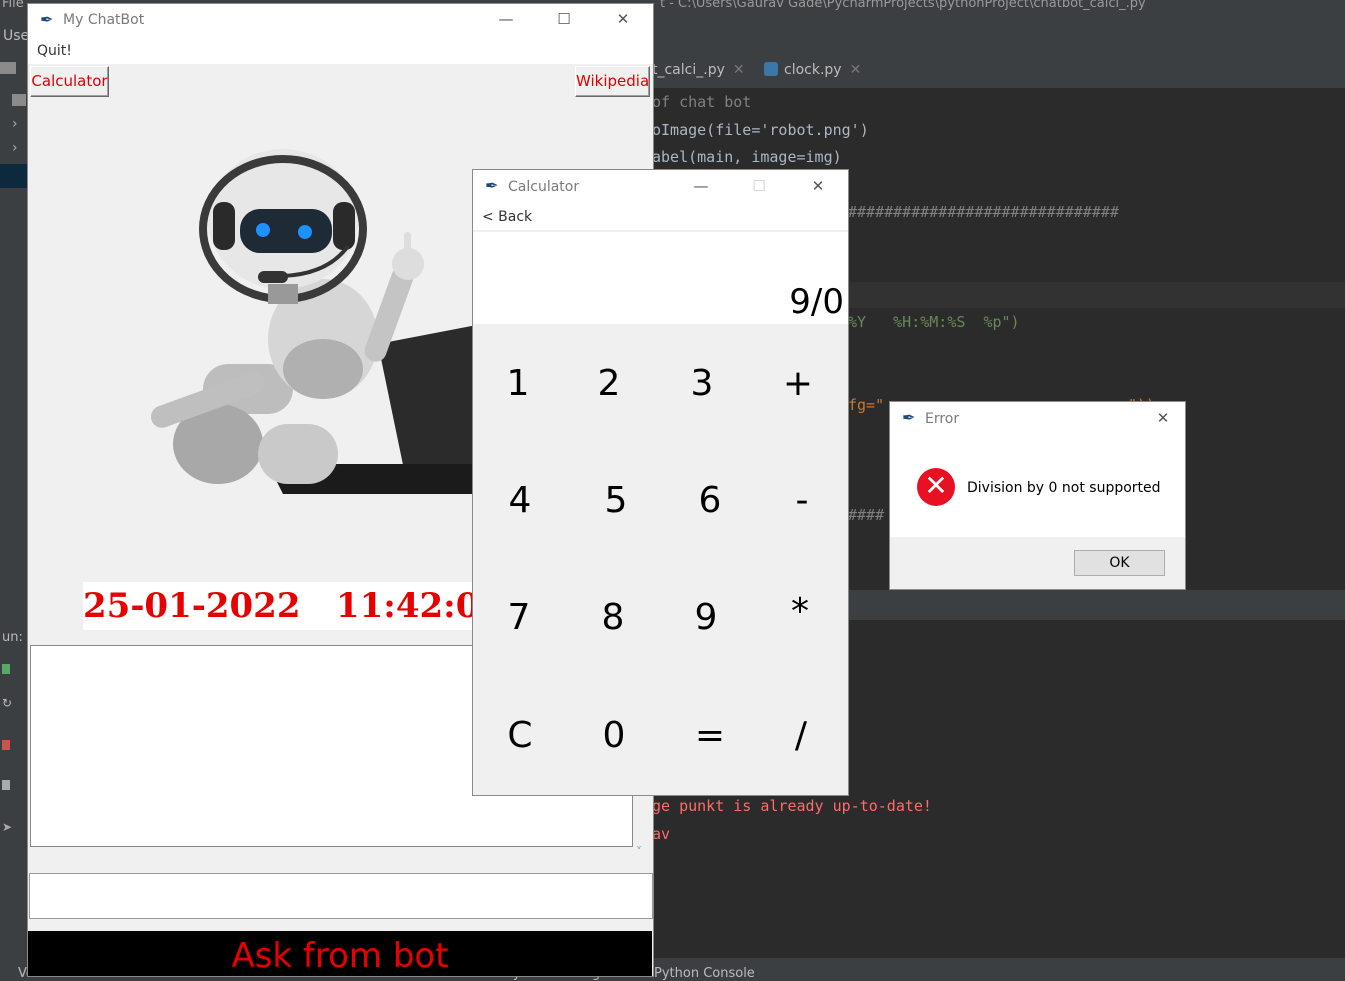  Describe the element at coordinates (340, 51) in the screenshot. I see `menu-bar: Quit!` at that location.